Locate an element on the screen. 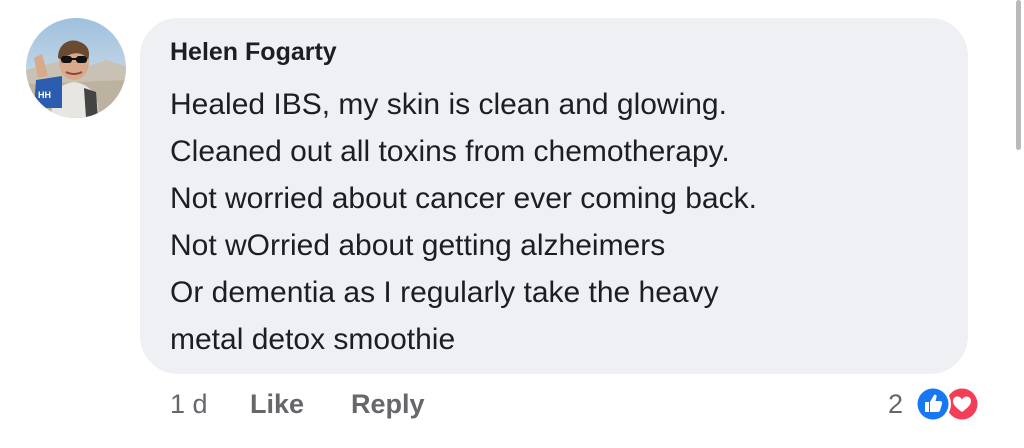 Image resolution: width=1024 pixels, height=448 pixels. comment-line: Not wOrried about getting alzheimers is located at coordinates (418, 245).